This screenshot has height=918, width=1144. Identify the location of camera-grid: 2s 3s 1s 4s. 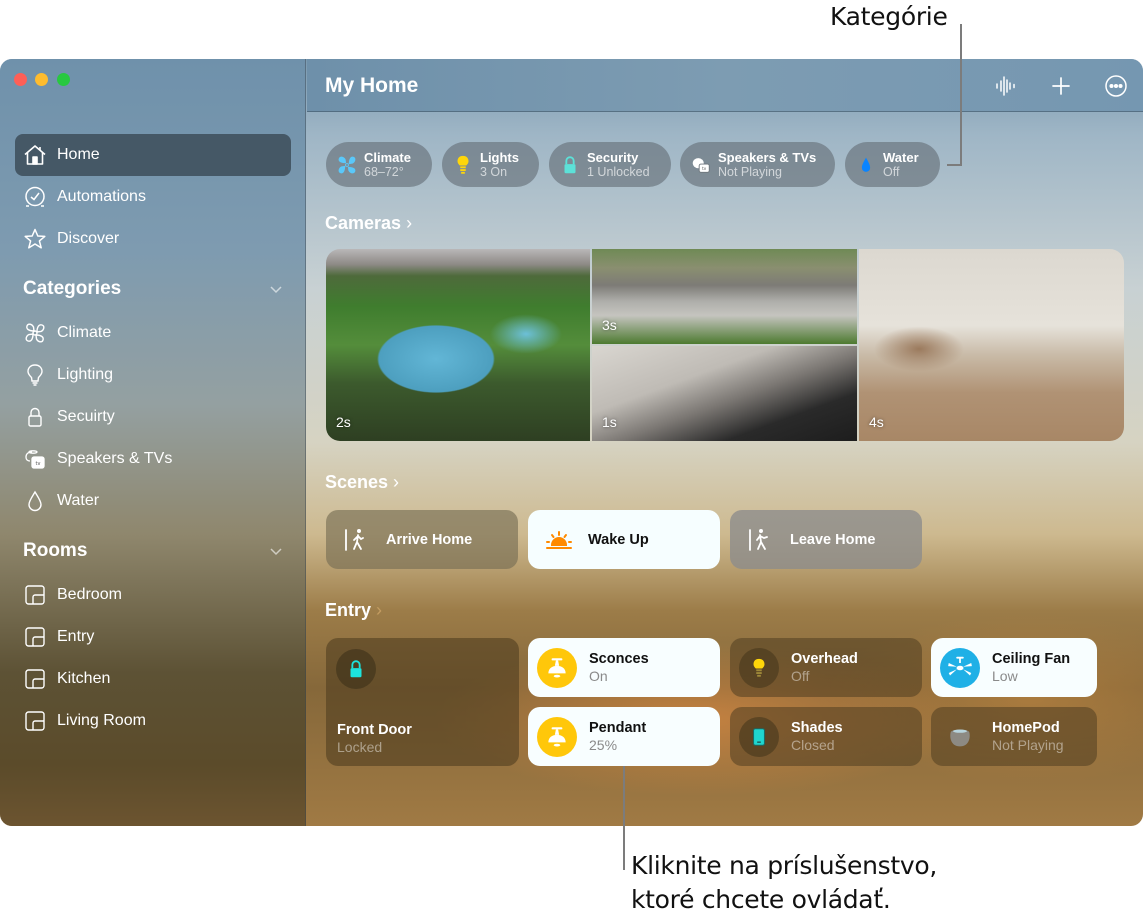
(725, 345).